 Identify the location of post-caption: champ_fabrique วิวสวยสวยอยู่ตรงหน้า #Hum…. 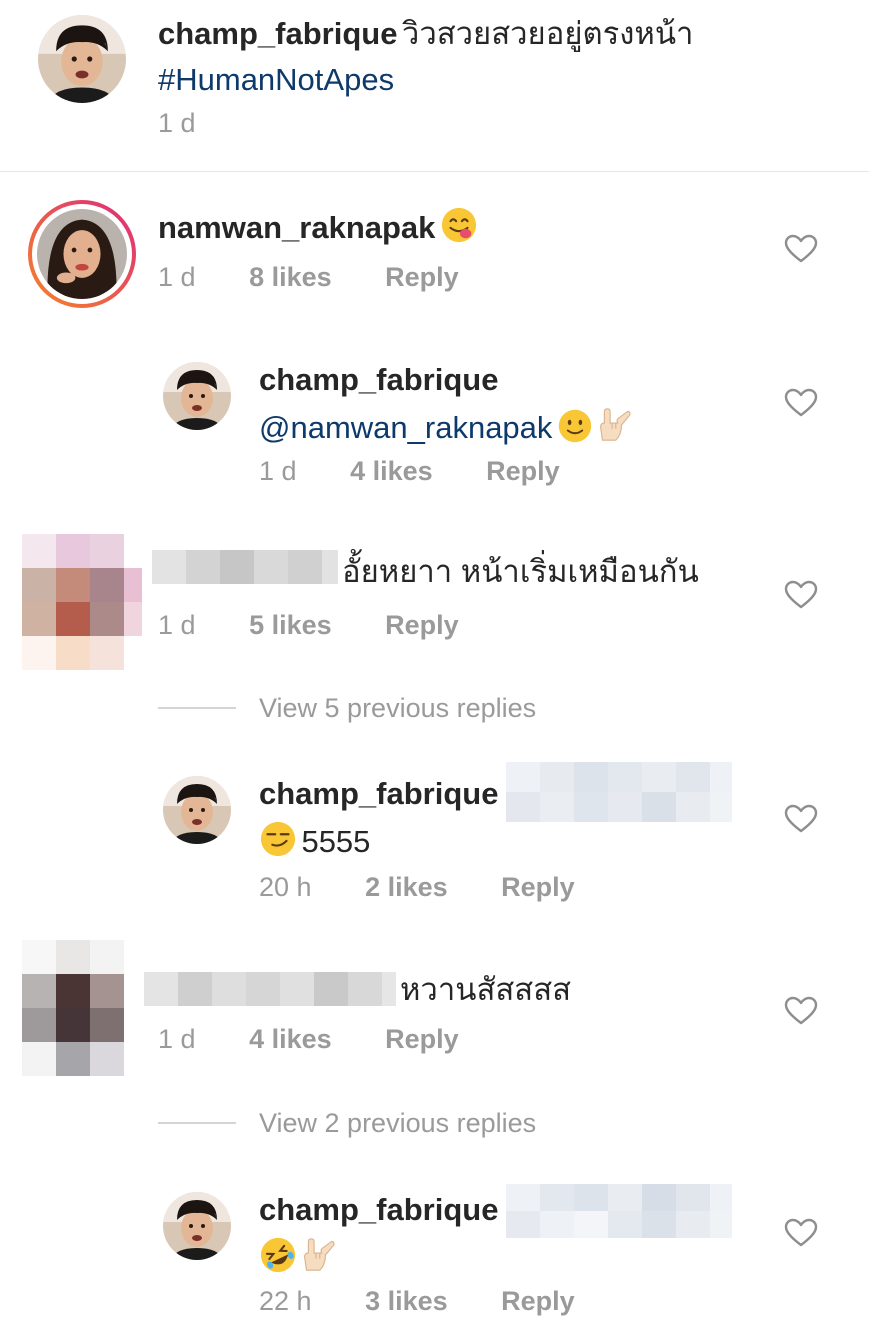
(434, 85).